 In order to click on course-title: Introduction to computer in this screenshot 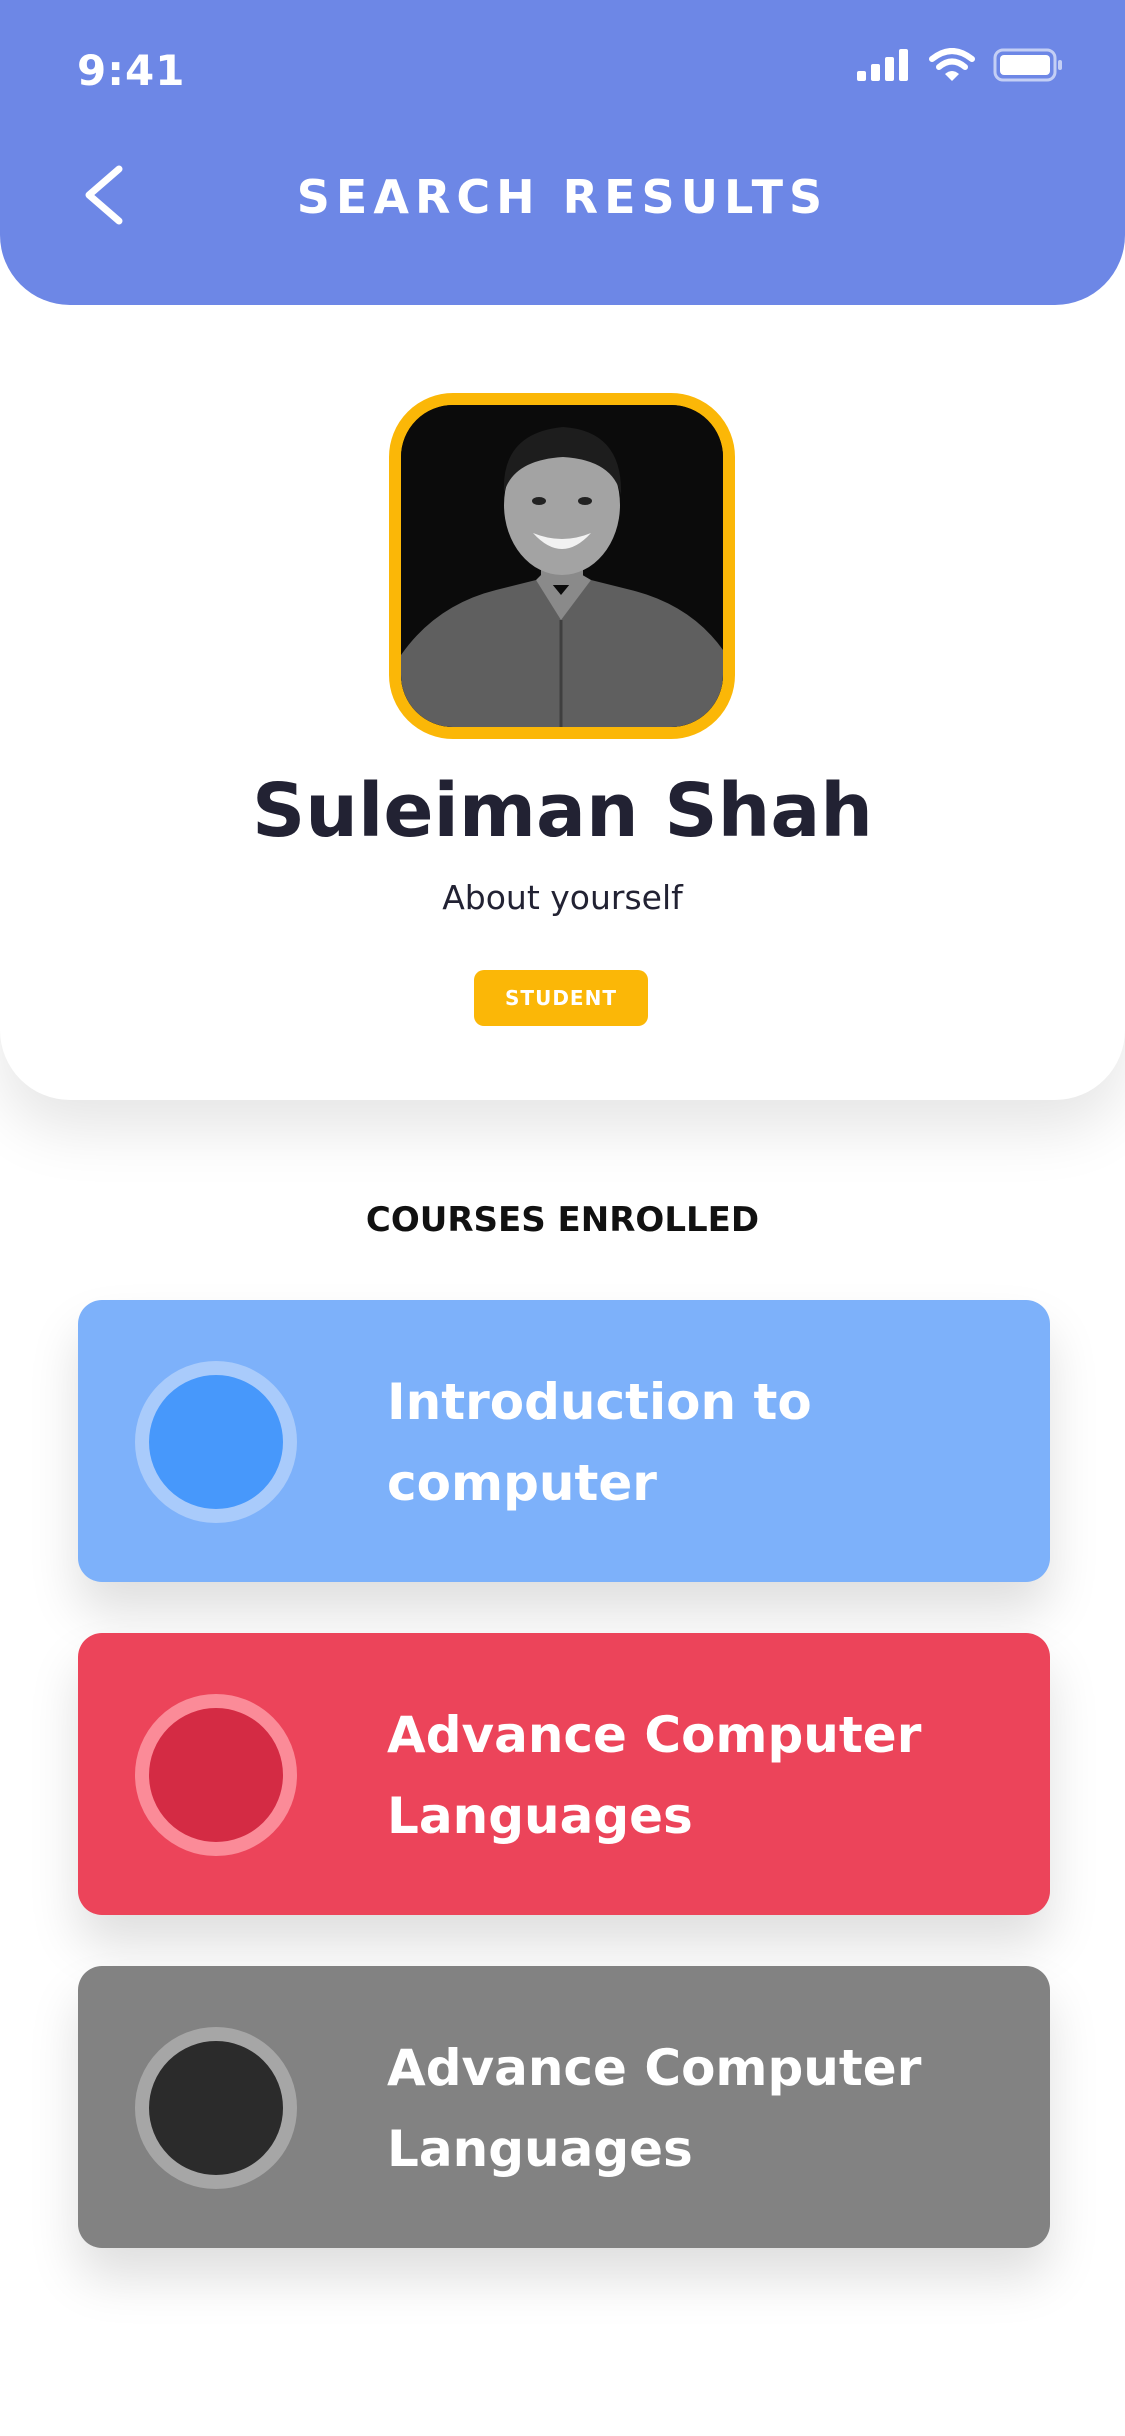, I will do `click(599, 1442)`.